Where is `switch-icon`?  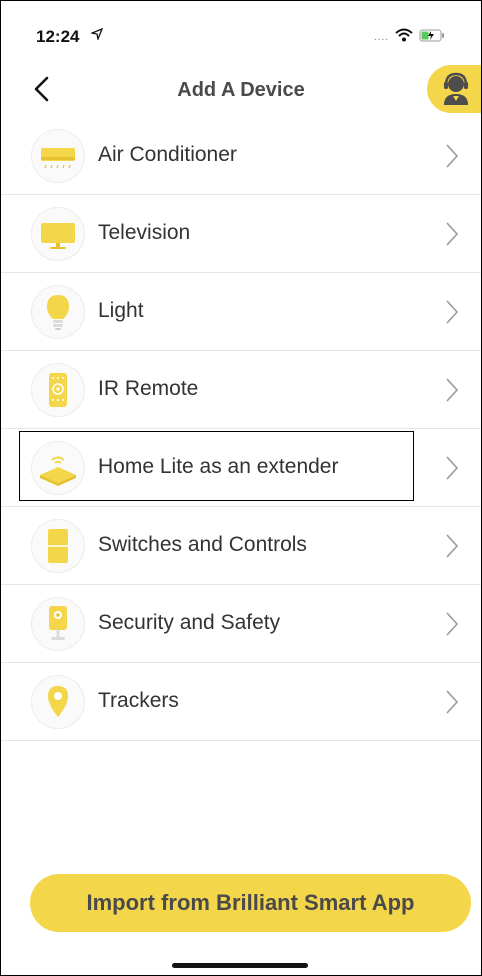 switch-icon is located at coordinates (58, 546).